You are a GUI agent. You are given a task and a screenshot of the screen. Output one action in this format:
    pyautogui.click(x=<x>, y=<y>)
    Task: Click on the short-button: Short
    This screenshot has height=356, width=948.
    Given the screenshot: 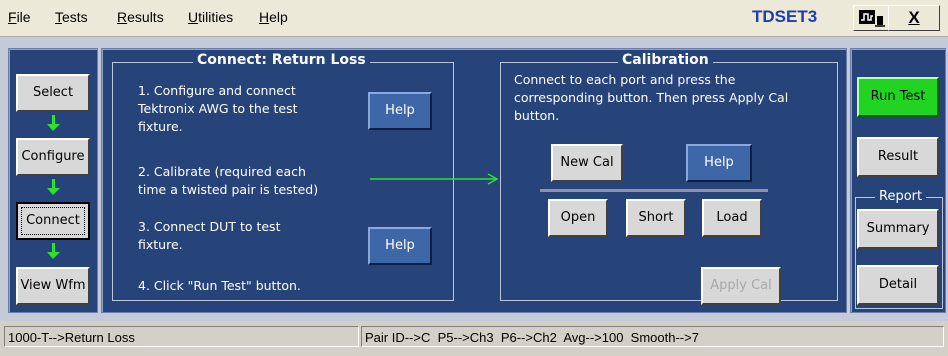 What is the action you would take?
    pyautogui.click(x=656, y=218)
    